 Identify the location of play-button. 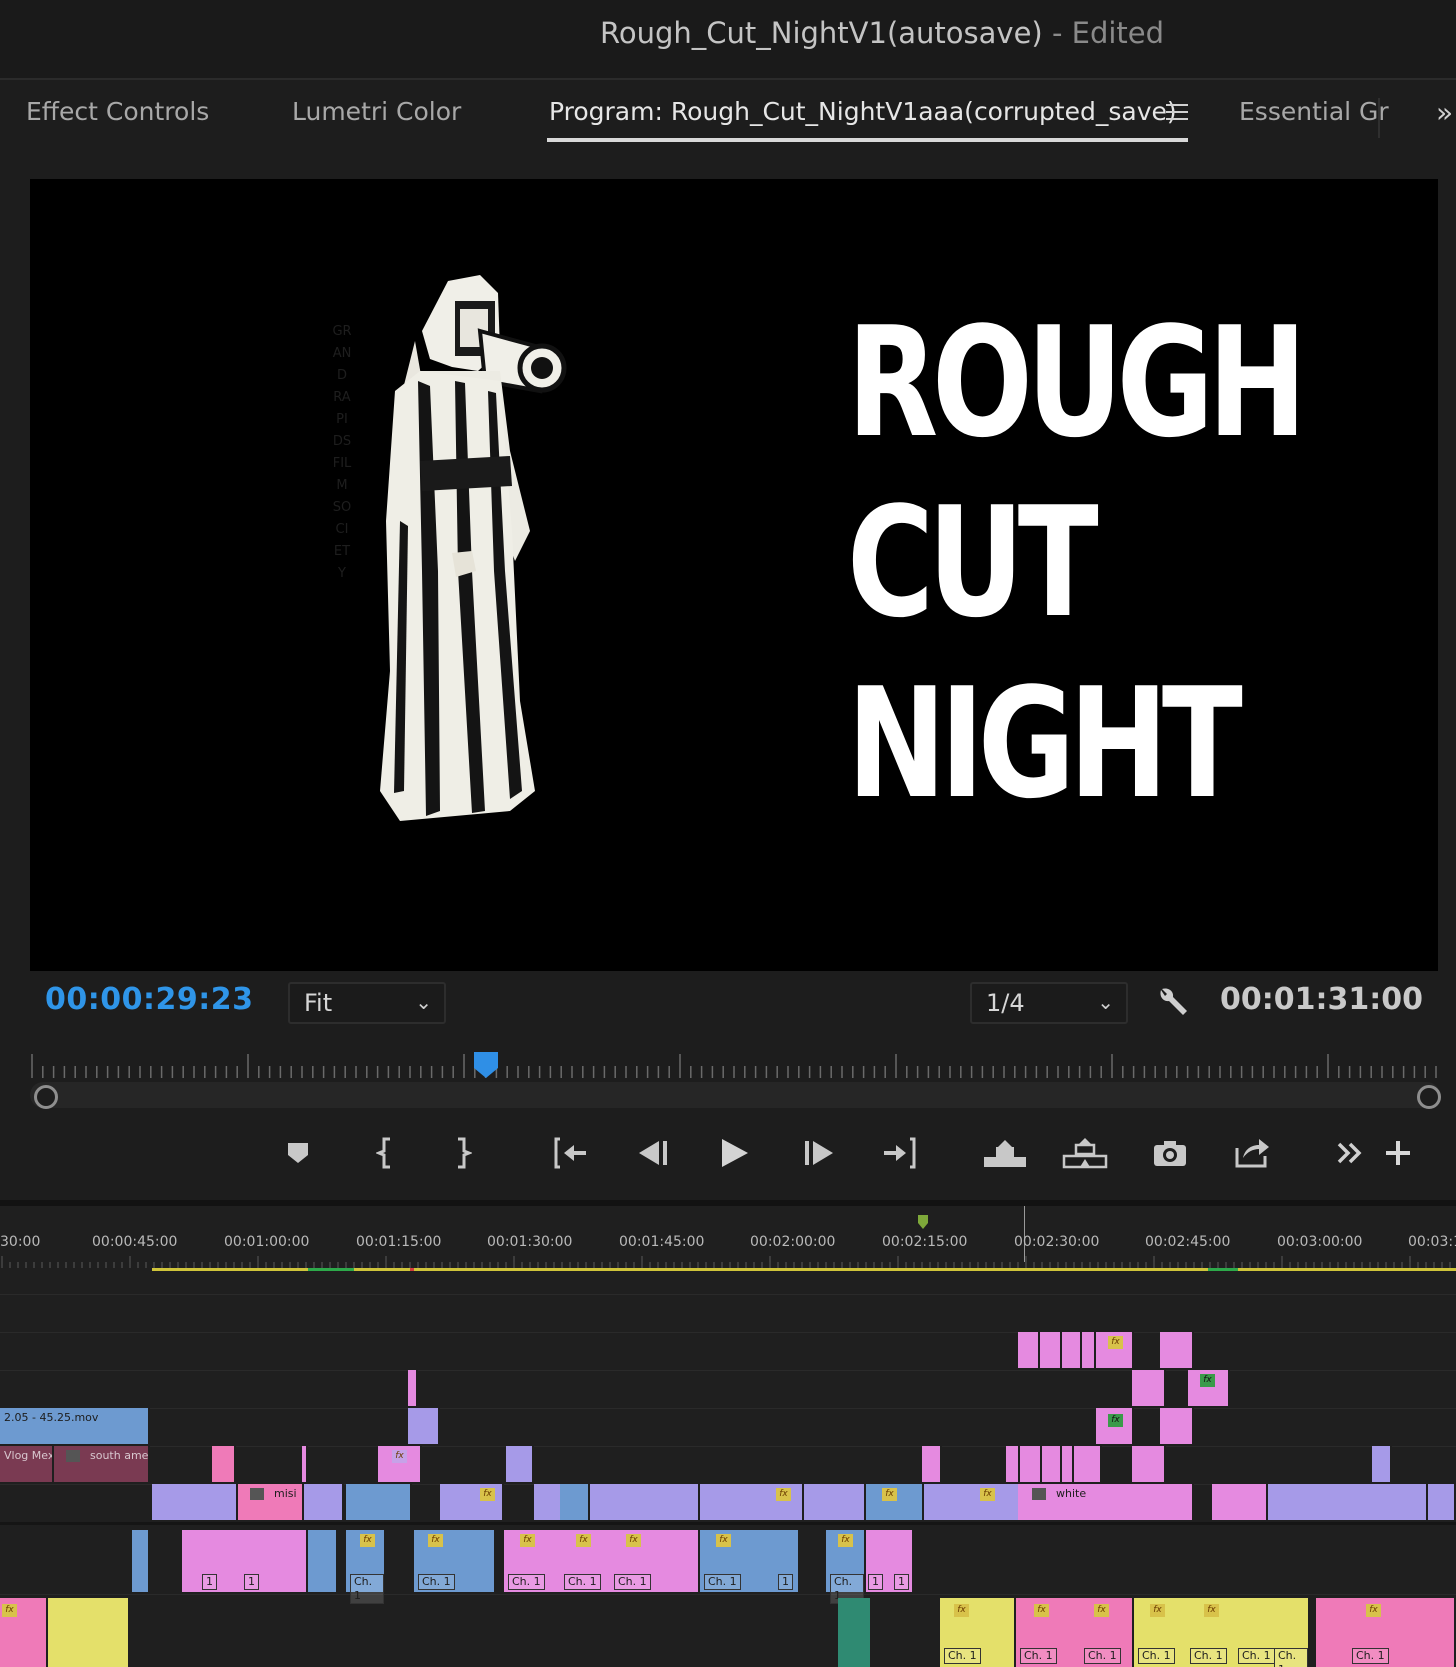
(734, 1153).